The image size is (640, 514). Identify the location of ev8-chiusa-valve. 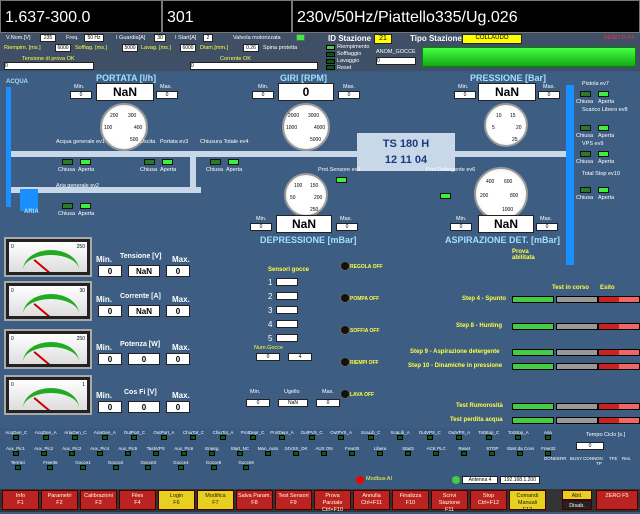
(585, 128).